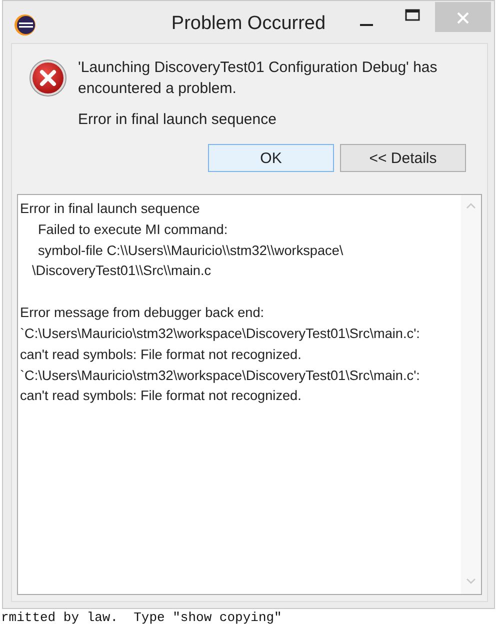 The image size is (499, 626). Describe the element at coordinates (271, 158) in the screenshot. I see `ok-button: OK` at that location.